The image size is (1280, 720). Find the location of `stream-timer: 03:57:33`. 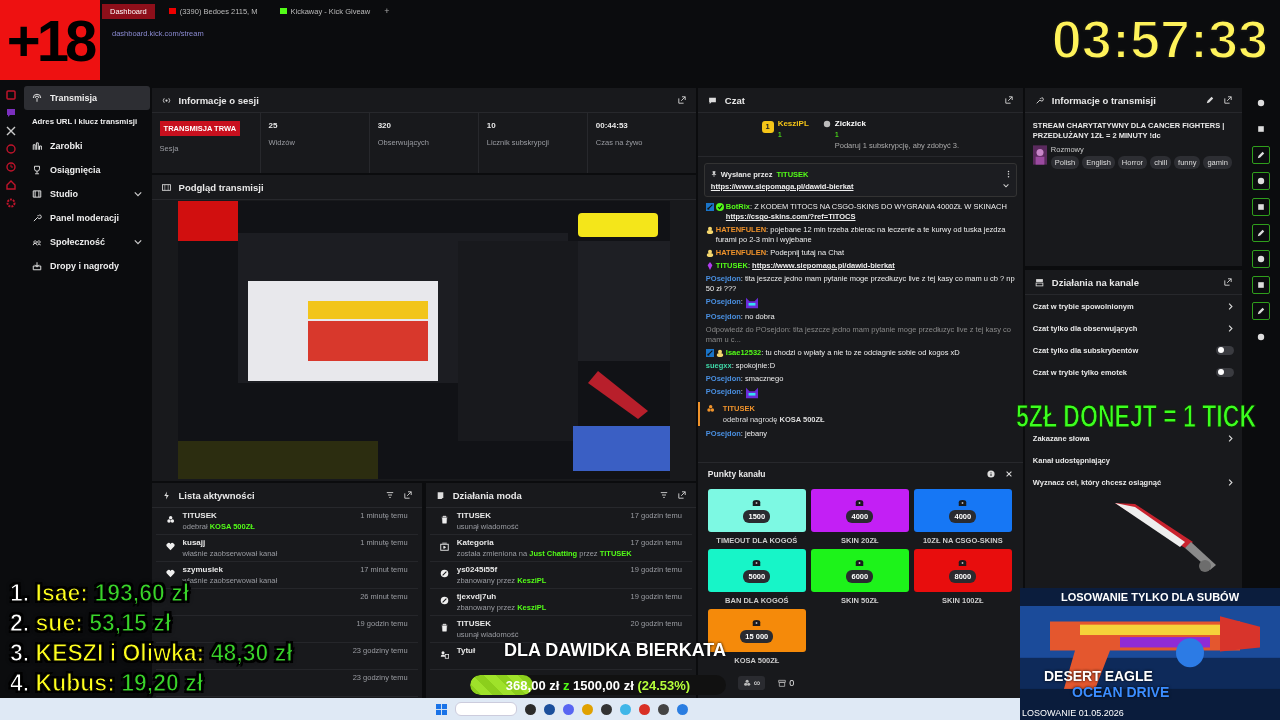

stream-timer: 03:57:33 is located at coordinates (1159, 39).